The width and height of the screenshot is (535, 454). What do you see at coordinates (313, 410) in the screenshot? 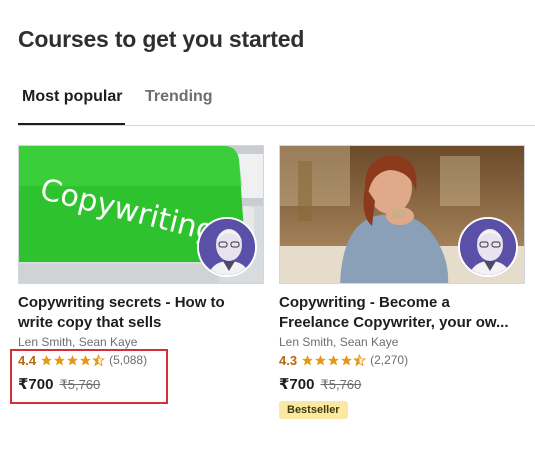
I see `bestseller-badge: Bestseller` at bounding box center [313, 410].